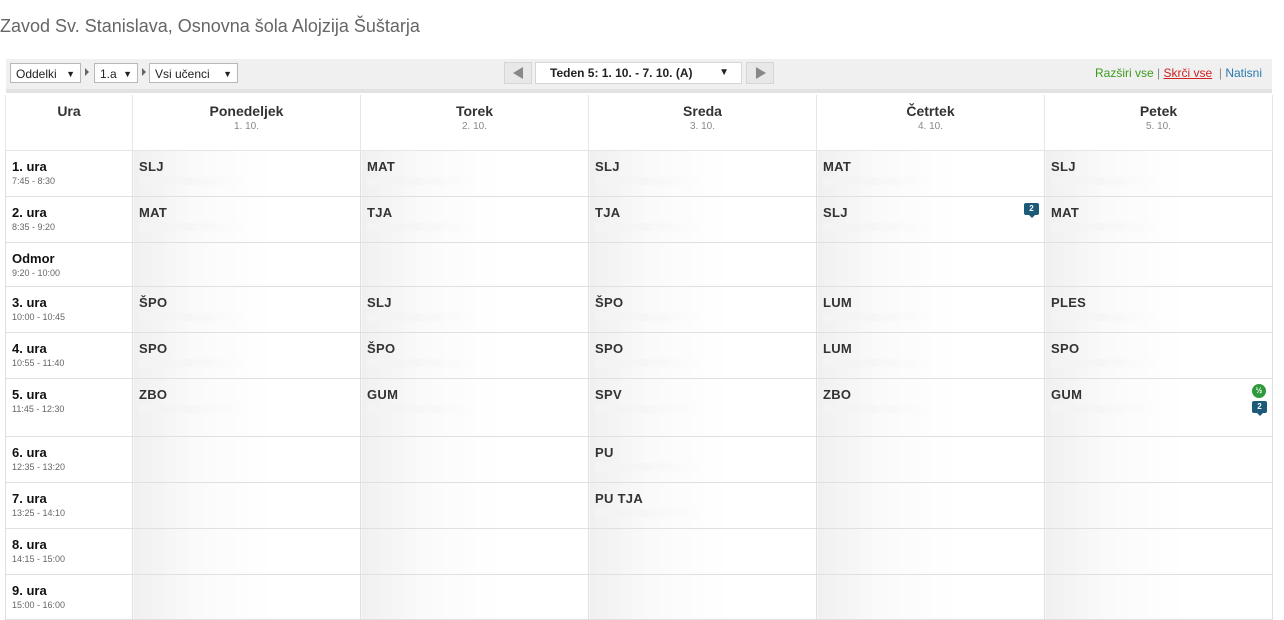 The image size is (1284, 620). What do you see at coordinates (39, 513) in the screenshot?
I see `hour-time: 13:25 - 14:10` at bounding box center [39, 513].